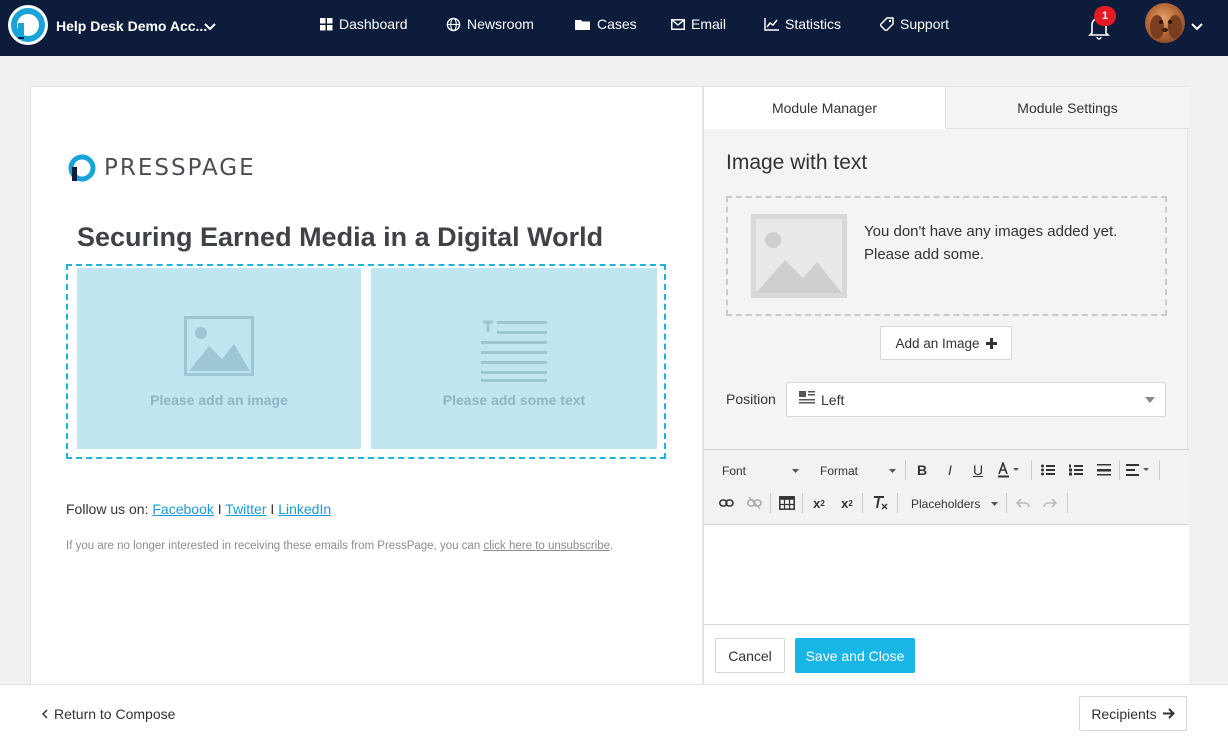 This screenshot has width=1228, height=738. Describe the element at coordinates (847, 503) in the screenshot. I see `subscript-button: x2` at that location.